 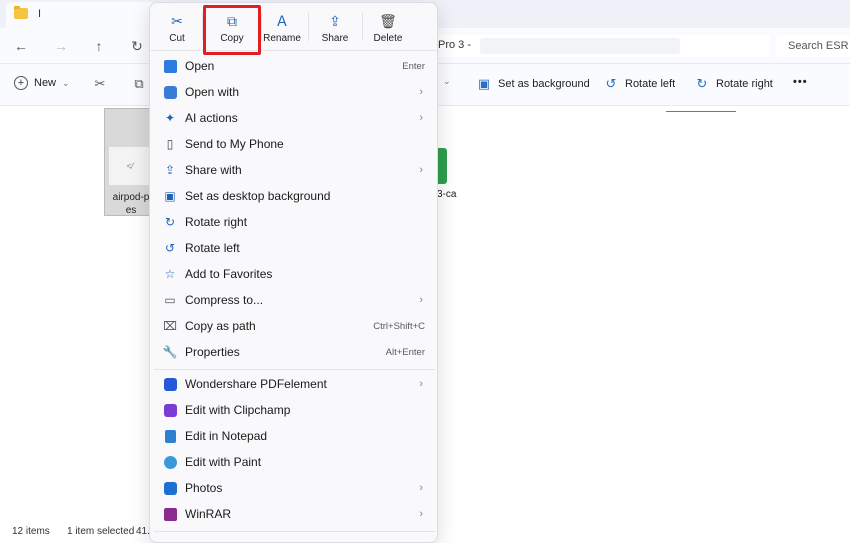 What do you see at coordinates (282, 29) in the screenshot?
I see `rename-button: Ａ Rename` at bounding box center [282, 29].